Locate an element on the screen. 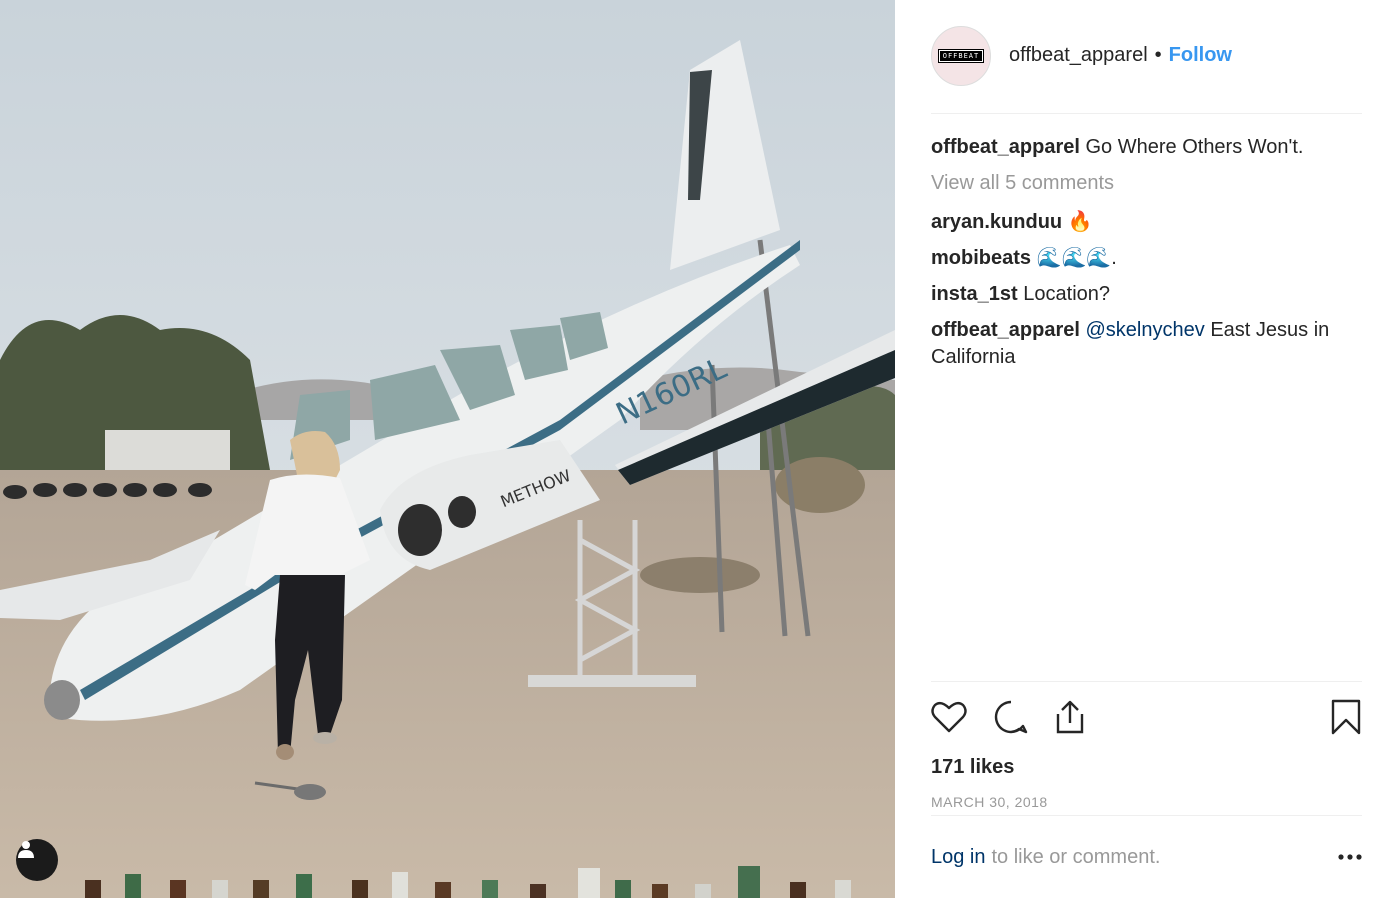  comment-button is located at coordinates (1011, 717).